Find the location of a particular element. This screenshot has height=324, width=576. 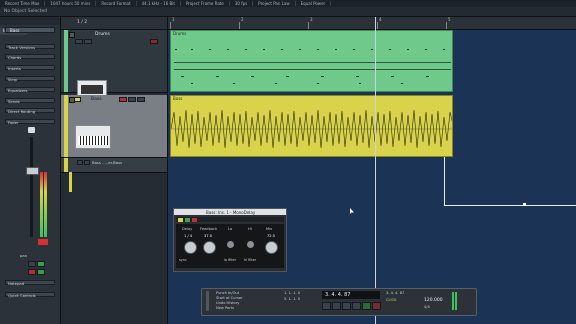

input-meter-right is located at coordinates (456, 301).